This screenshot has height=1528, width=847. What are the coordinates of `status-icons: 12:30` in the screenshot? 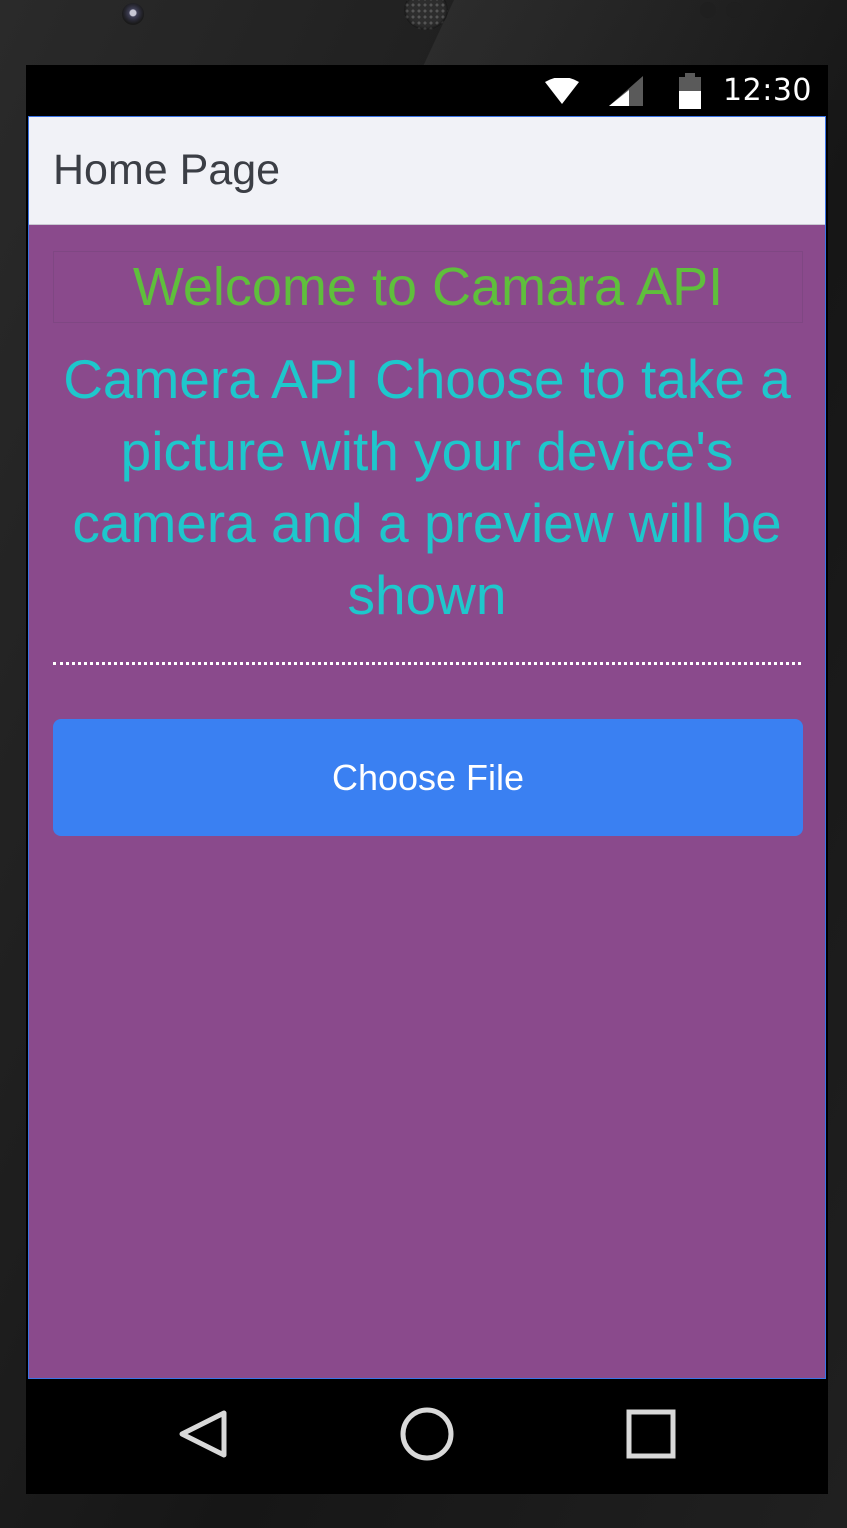 It's located at (678, 90).